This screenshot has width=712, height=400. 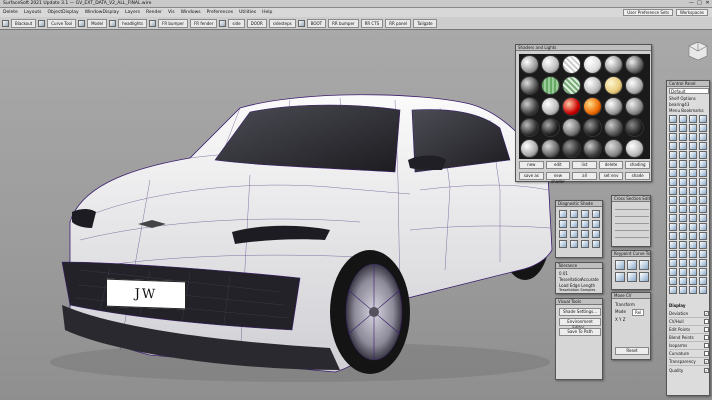 I want to click on display-option: Curvature, so click(x=689, y=354).